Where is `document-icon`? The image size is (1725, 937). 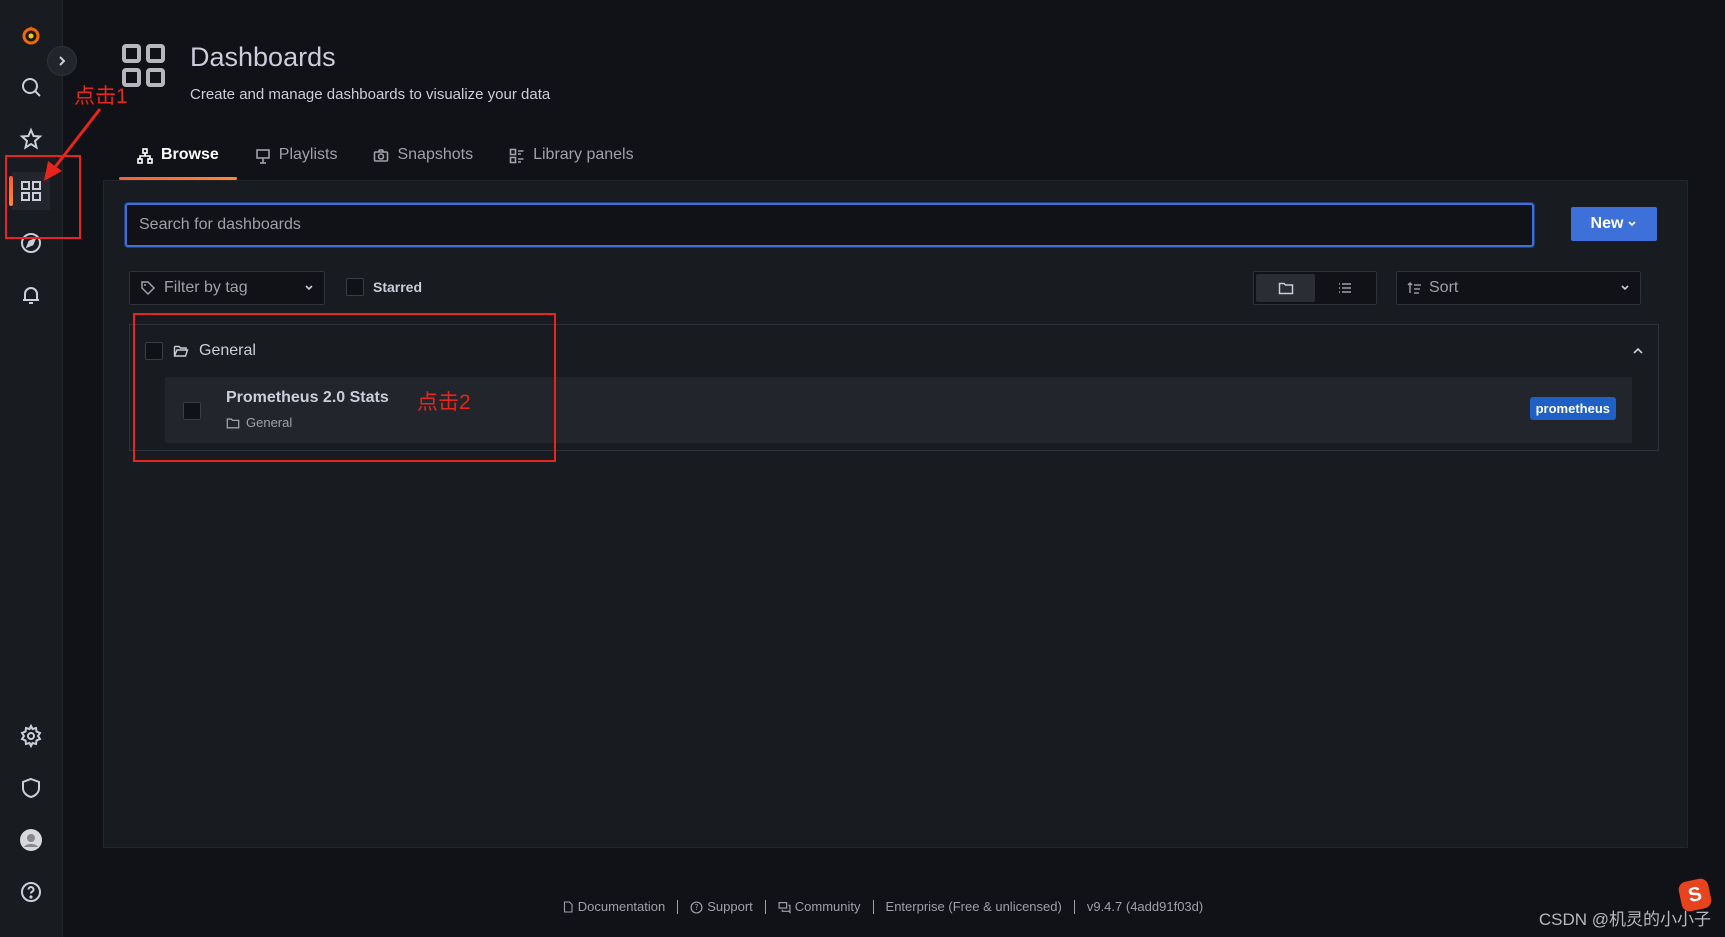 document-icon is located at coordinates (568, 907).